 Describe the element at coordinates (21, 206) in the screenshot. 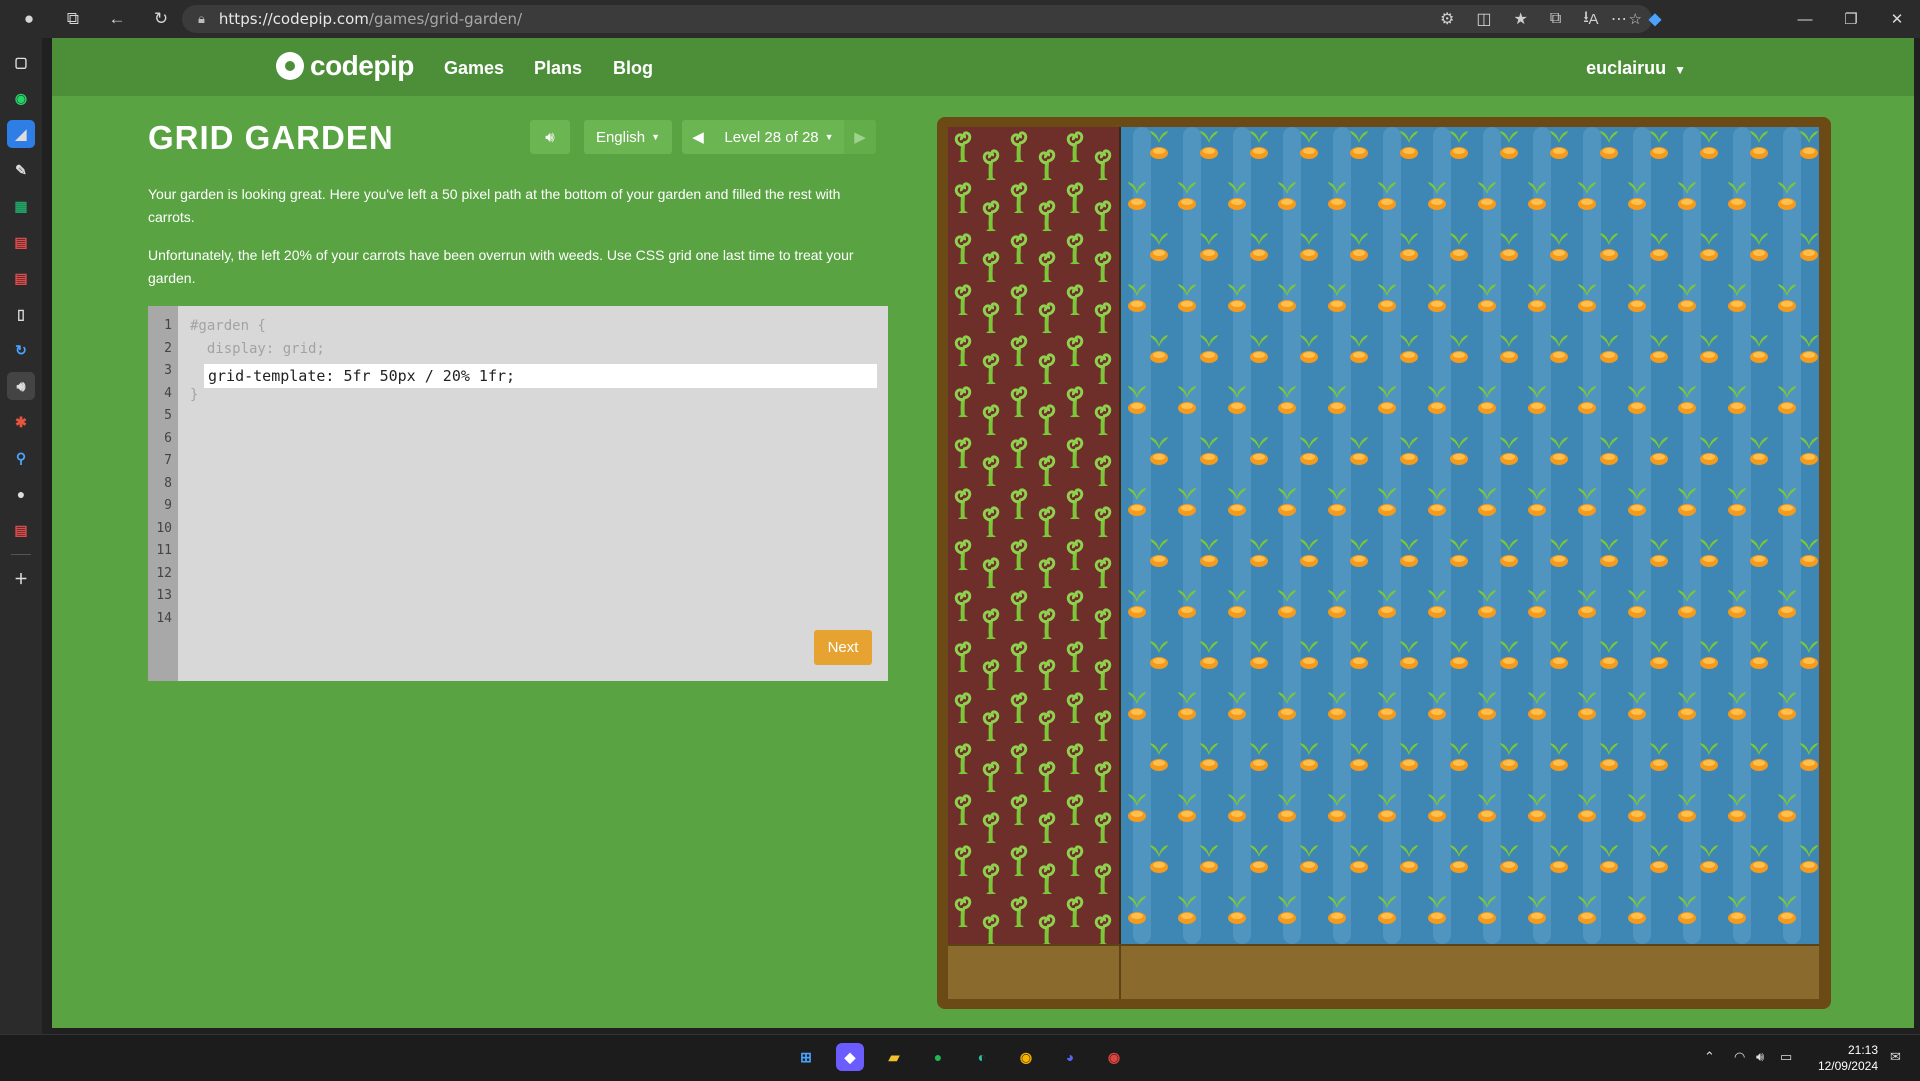

I see `sheets-icon: ▦` at that location.